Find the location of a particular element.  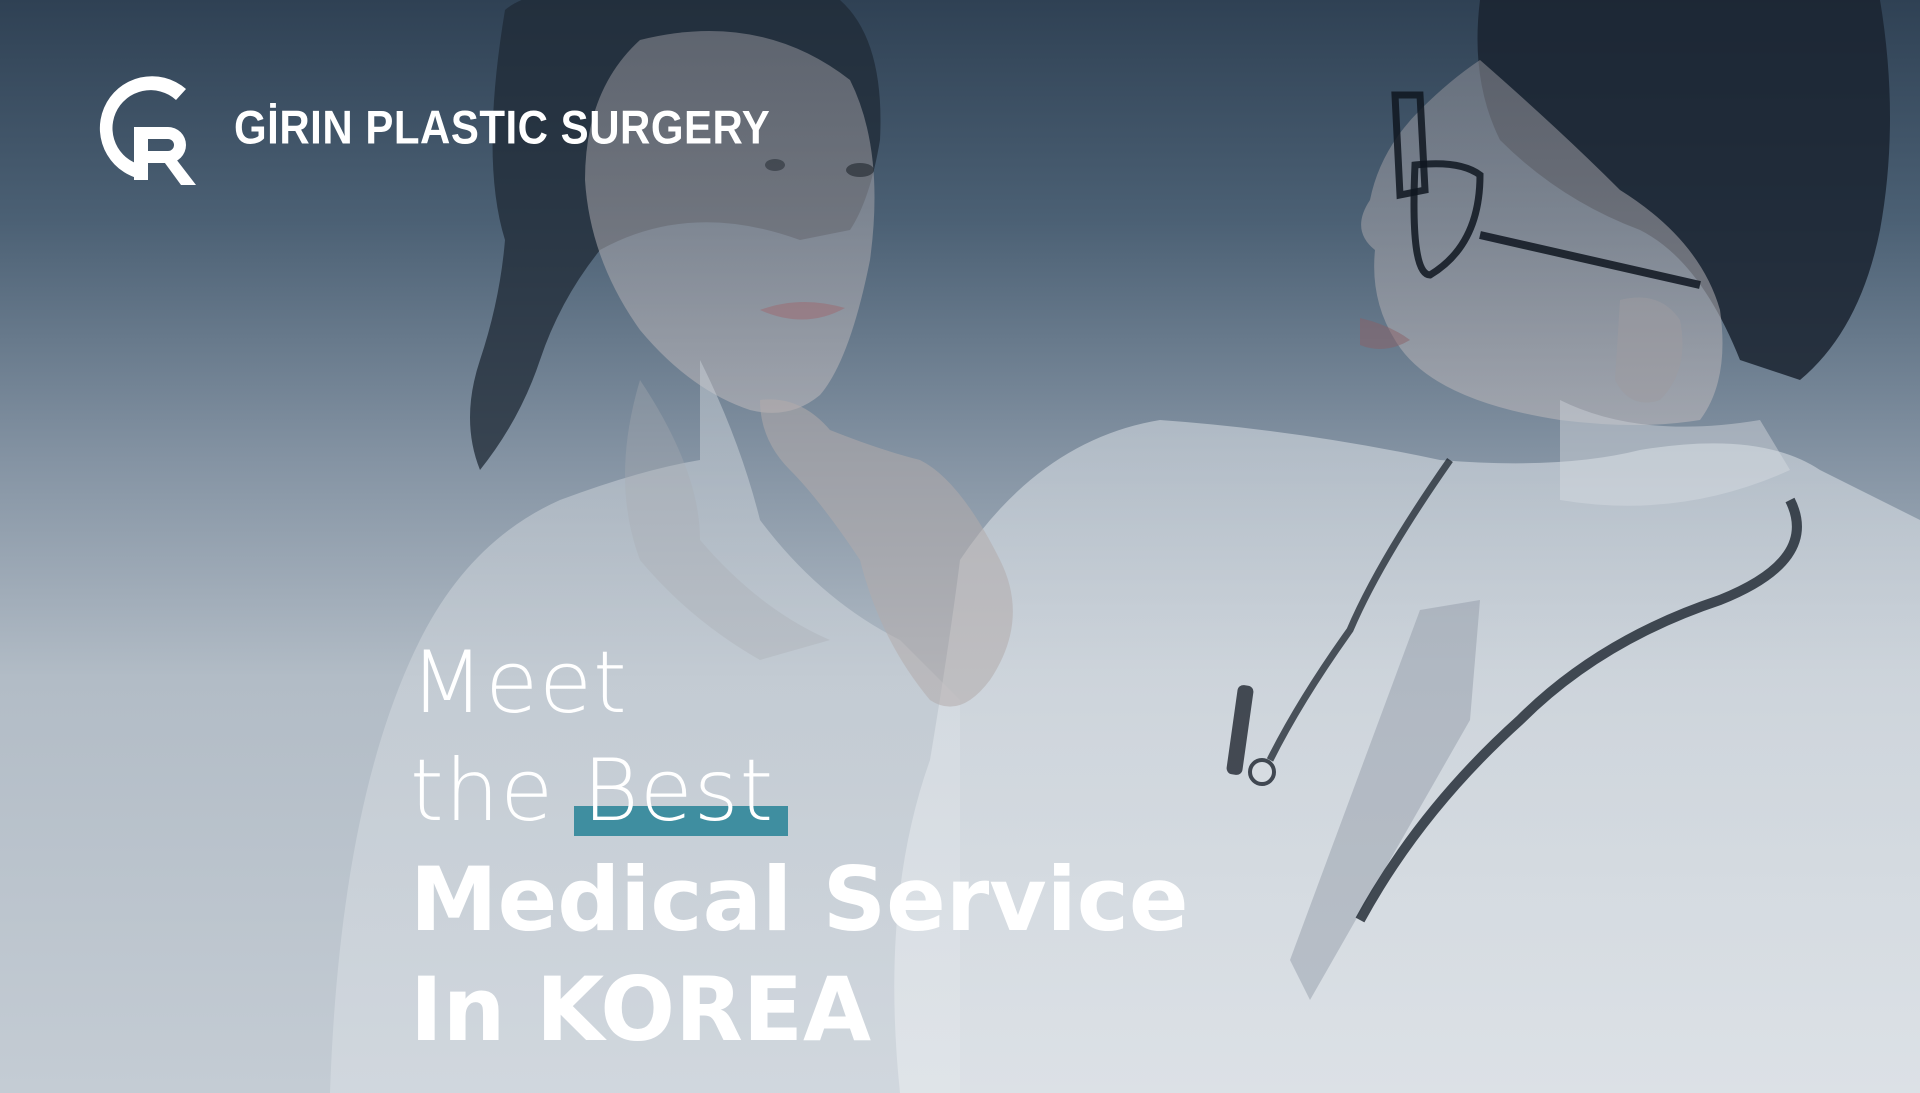

headline-highlight-text: Best is located at coordinates (678, 791).